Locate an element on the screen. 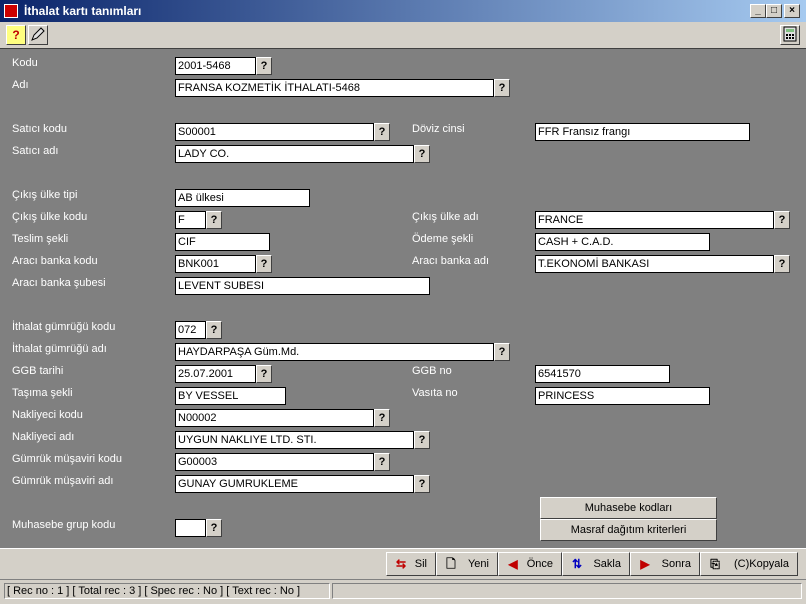  nakliyeci-adi-lookup-button: ? is located at coordinates (422, 440).